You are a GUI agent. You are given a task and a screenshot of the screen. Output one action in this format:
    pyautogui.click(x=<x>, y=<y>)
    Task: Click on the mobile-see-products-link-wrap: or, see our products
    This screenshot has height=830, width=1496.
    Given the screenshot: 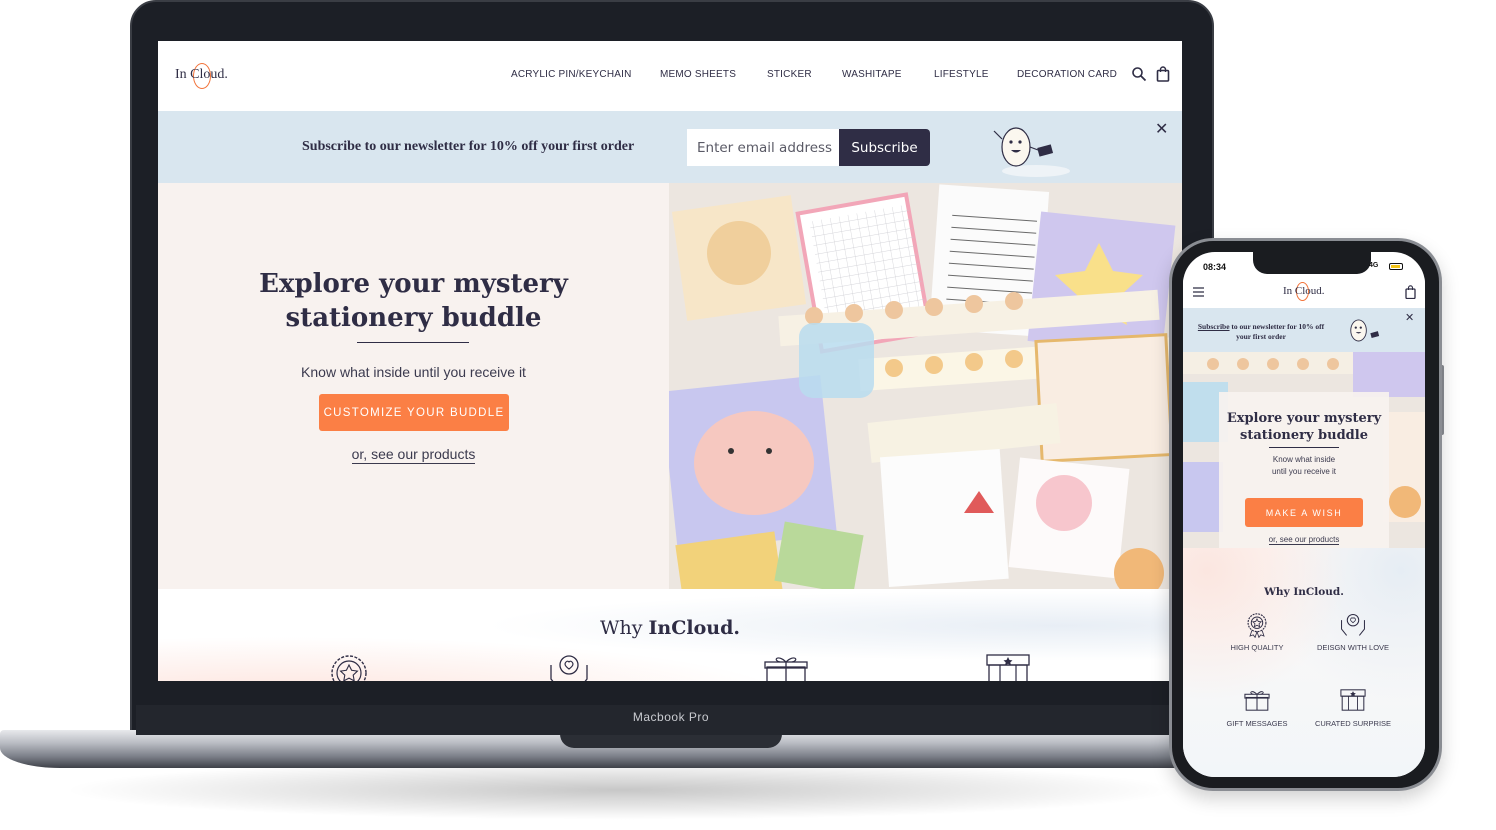 What is the action you would take?
    pyautogui.click(x=1304, y=540)
    